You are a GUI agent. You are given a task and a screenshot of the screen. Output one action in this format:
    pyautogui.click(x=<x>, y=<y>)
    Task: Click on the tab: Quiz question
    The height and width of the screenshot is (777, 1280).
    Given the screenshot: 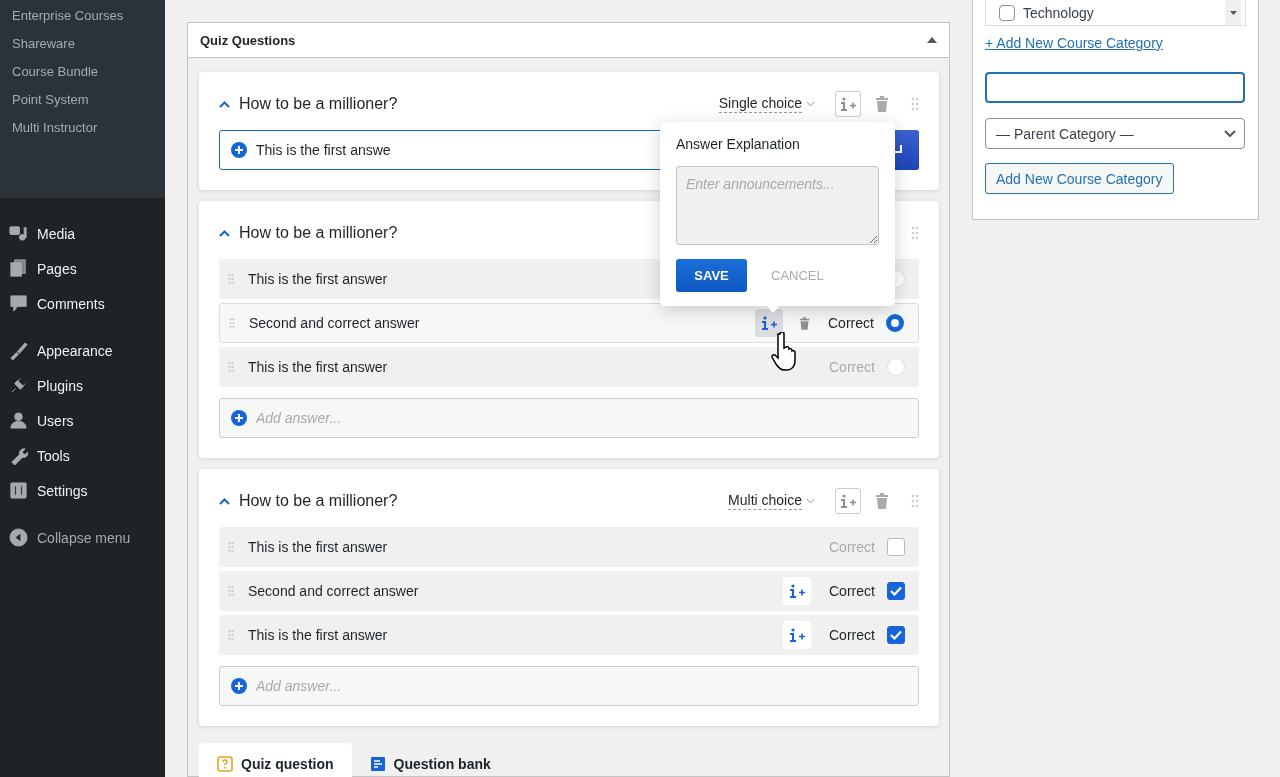 What is the action you would take?
    pyautogui.click(x=275, y=760)
    